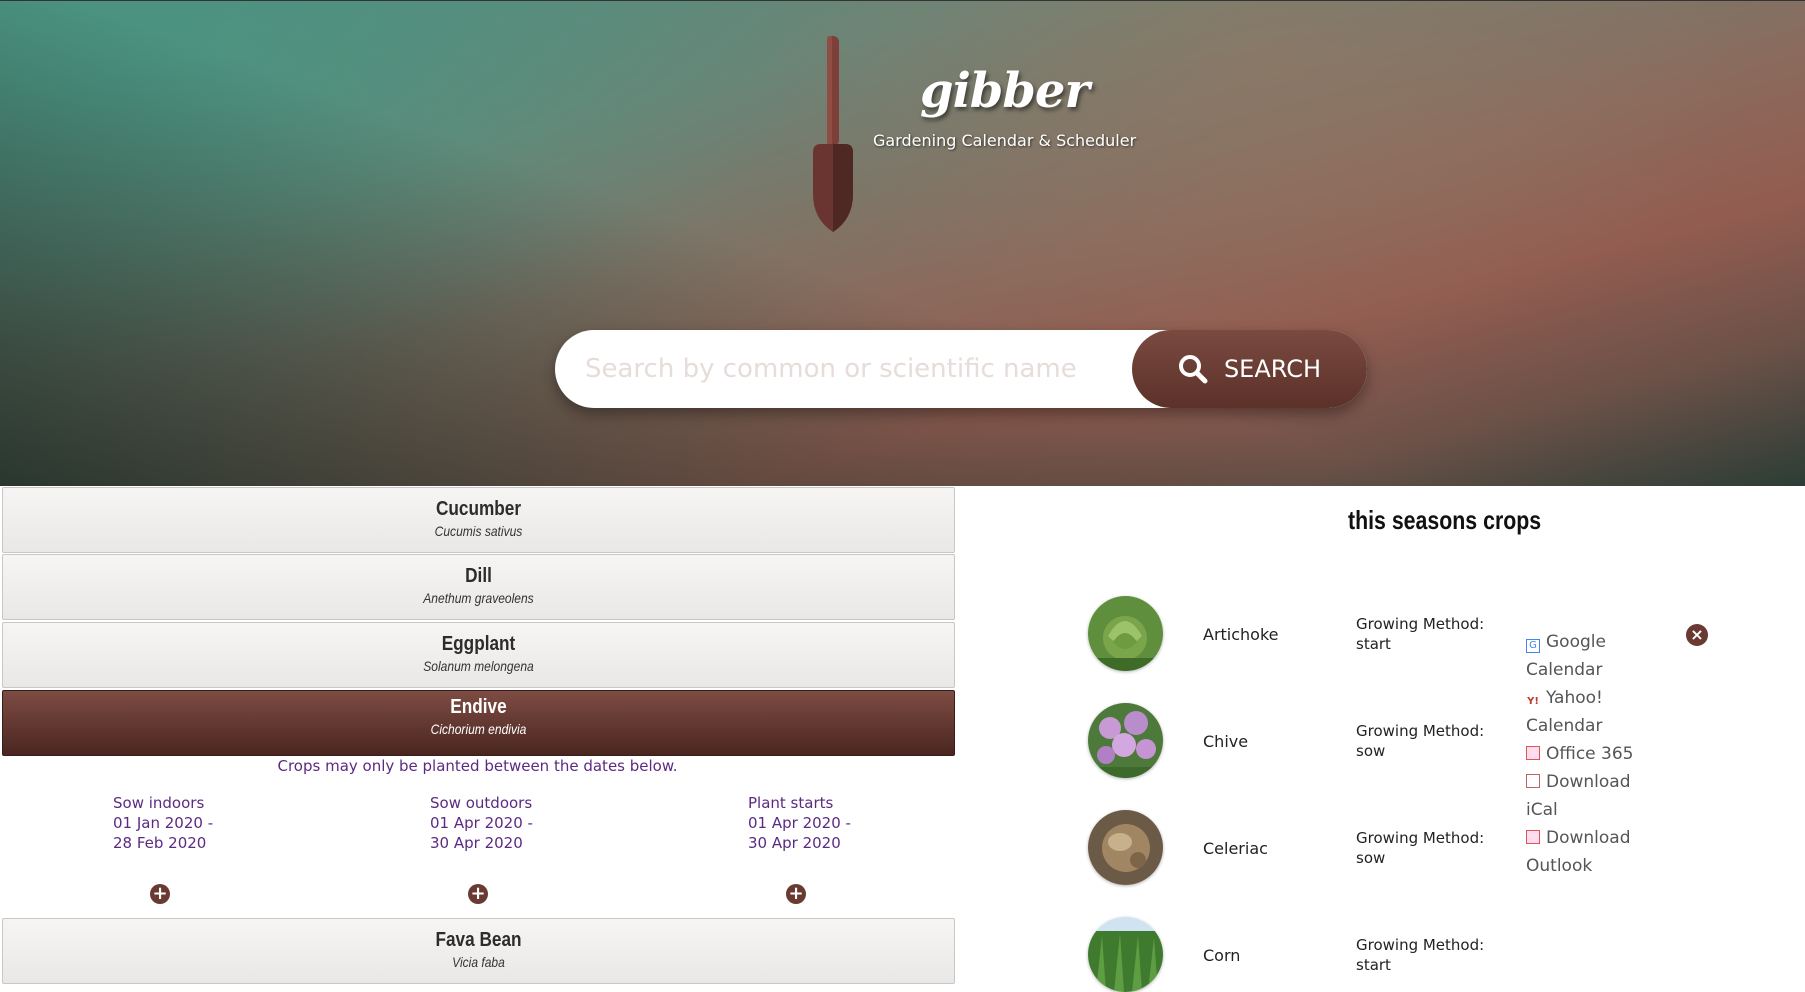 The width and height of the screenshot is (1805, 992). What do you see at coordinates (1272, 369) in the screenshot?
I see `search-button-label: SEARCH` at bounding box center [1272, 369].